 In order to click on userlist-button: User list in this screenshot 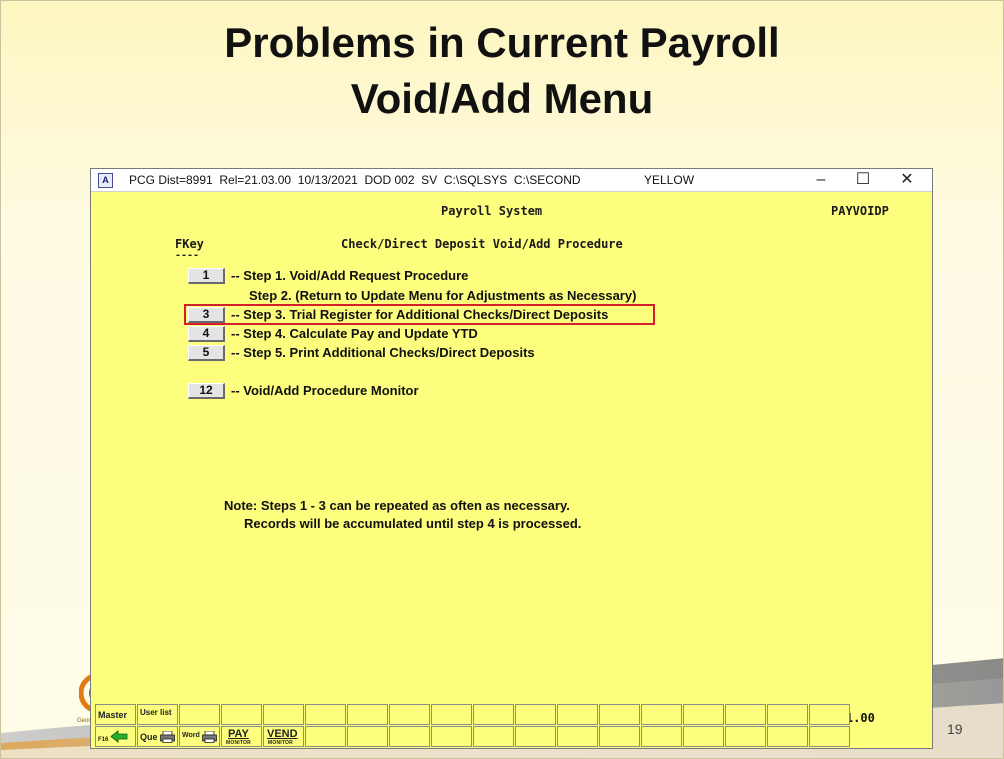, I will do `click(157, 714)`.